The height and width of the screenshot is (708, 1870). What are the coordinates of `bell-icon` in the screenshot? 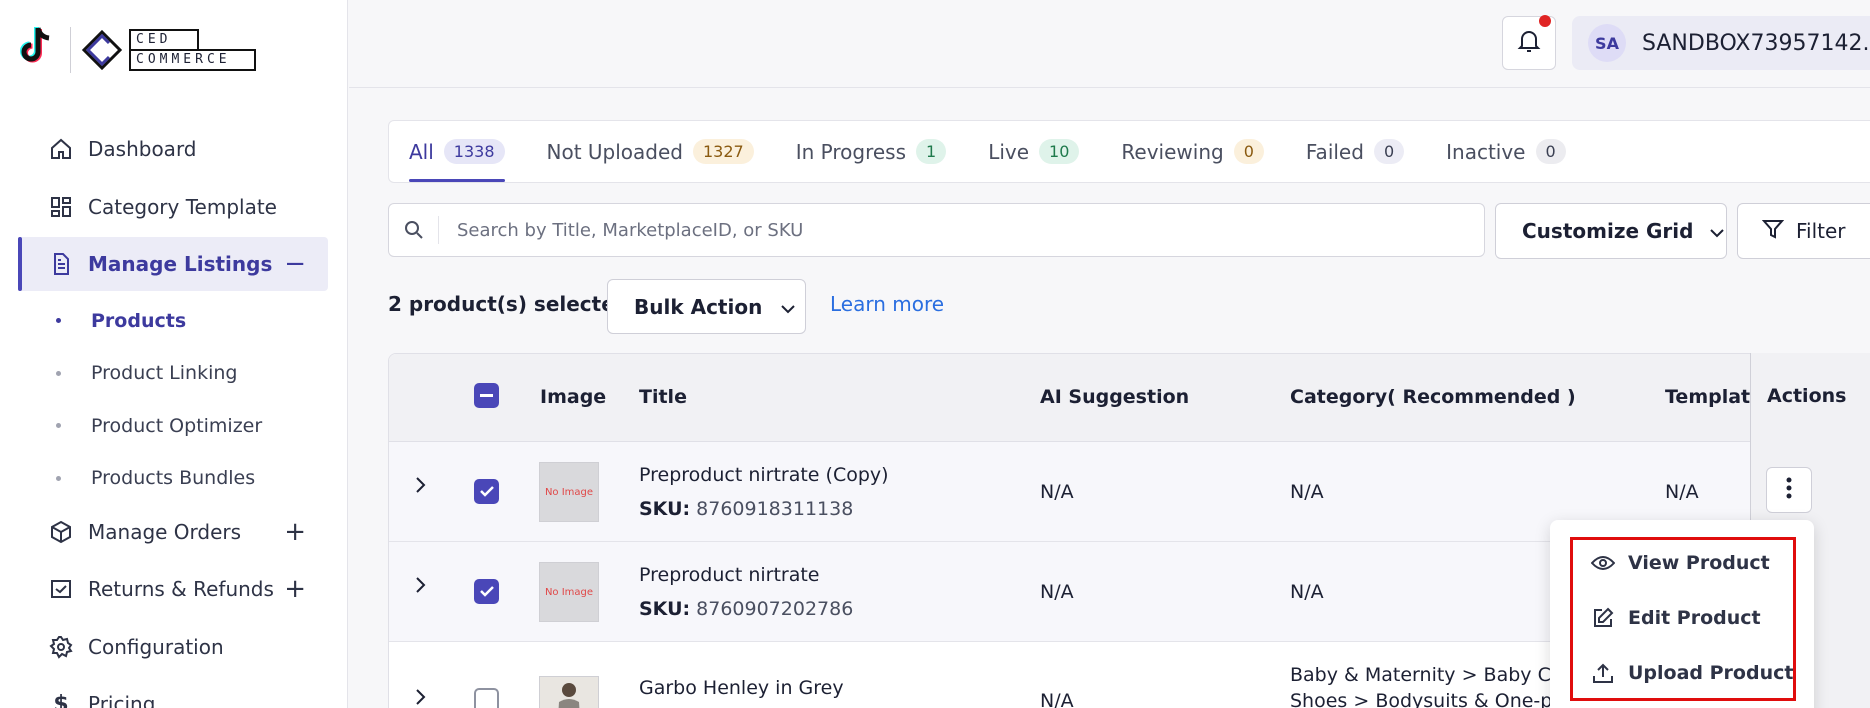 It's located at (1529, 43).